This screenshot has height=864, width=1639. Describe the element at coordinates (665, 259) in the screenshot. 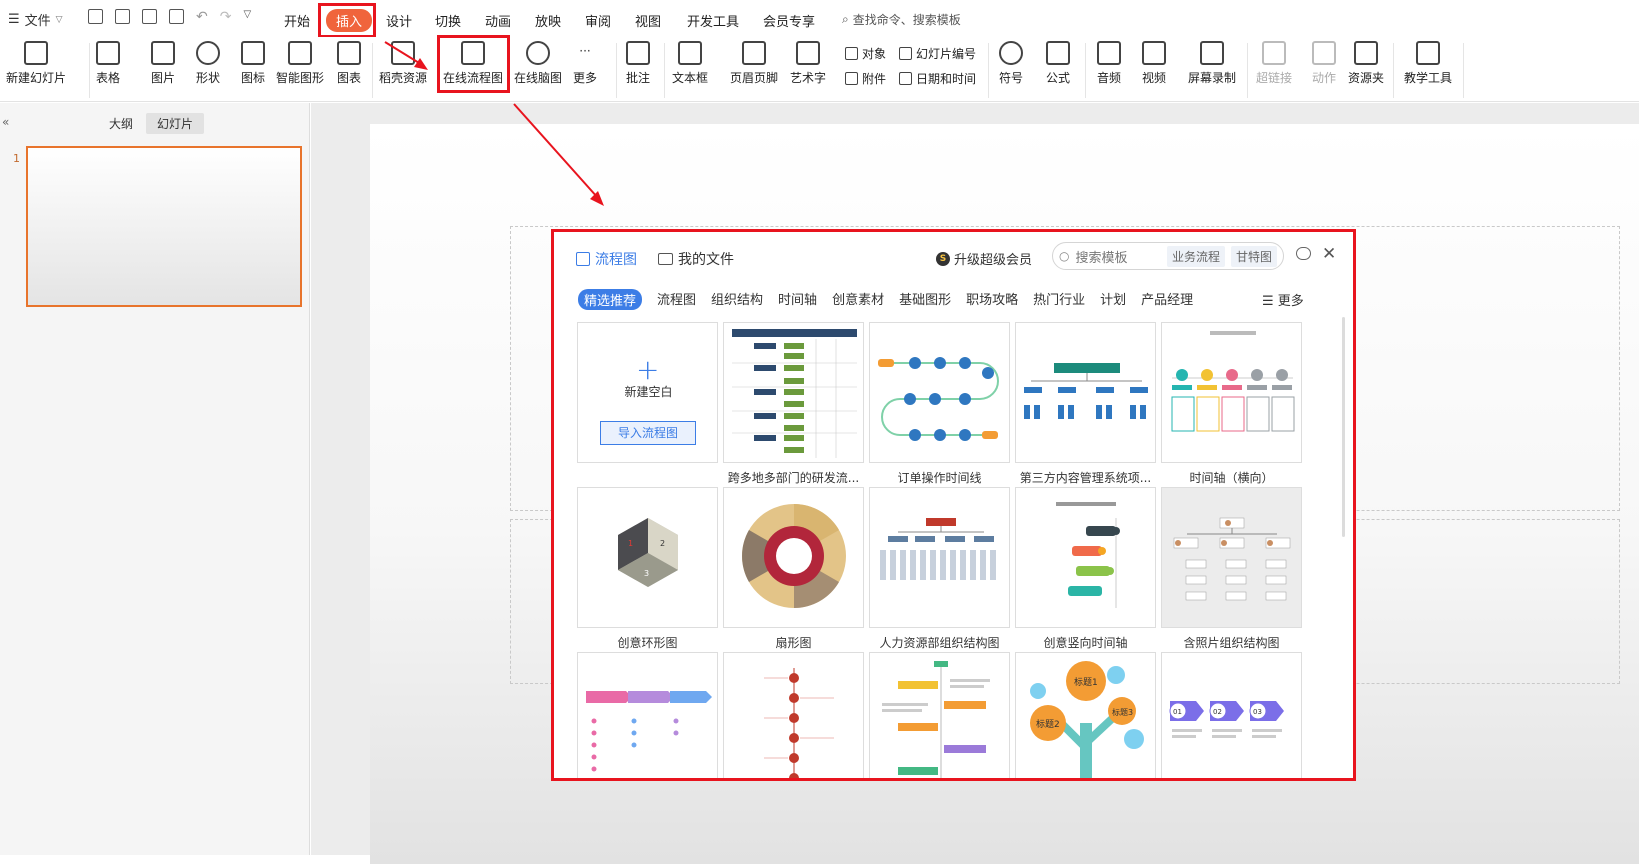

I see `folder-icon` at that location.